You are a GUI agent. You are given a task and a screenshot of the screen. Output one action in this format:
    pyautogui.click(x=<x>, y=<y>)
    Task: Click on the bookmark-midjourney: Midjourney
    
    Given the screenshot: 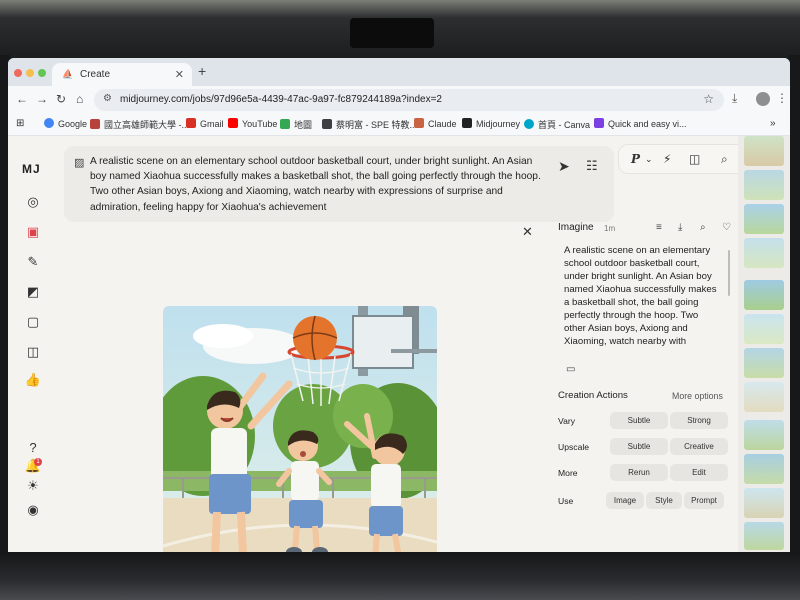 What is the action you would take?
    pyautogui.click(x=491, y=123)
    